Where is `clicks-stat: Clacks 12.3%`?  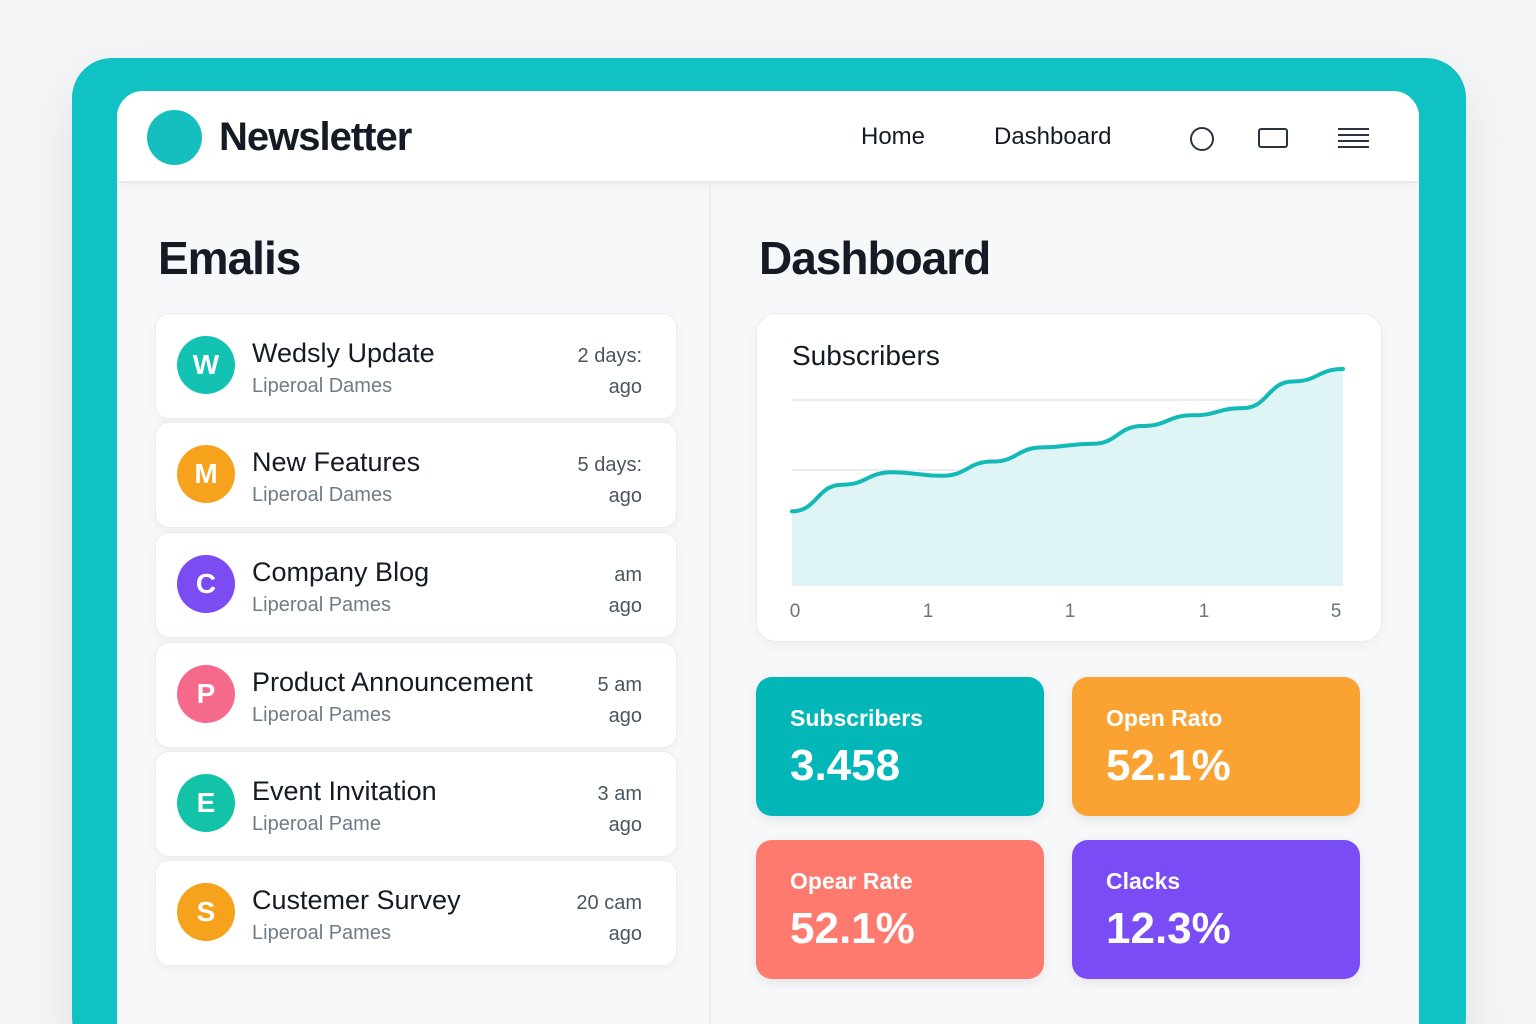
clicks-stat: Clacks 12.3% is located at coordinates (1216, 909).